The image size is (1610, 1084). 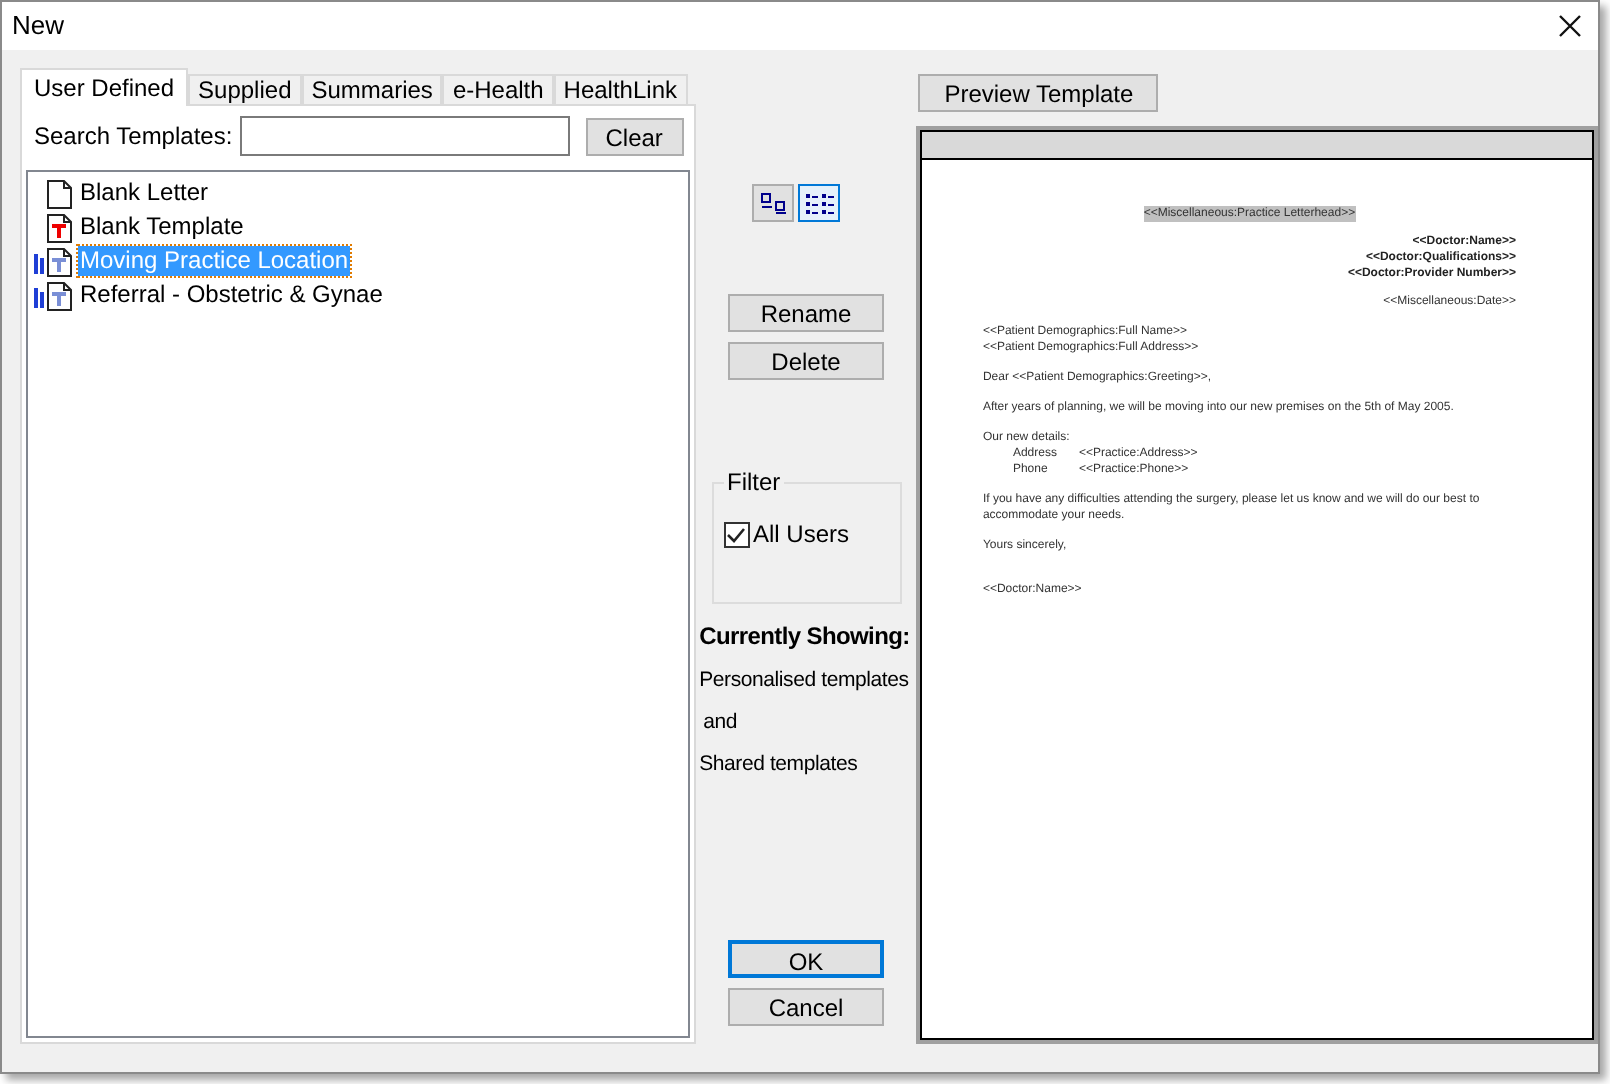 What do you see at coordinates (806, 1007) in the screenshot?
I see `cancel-button: Cancel` at bounding box center [806, 1007].